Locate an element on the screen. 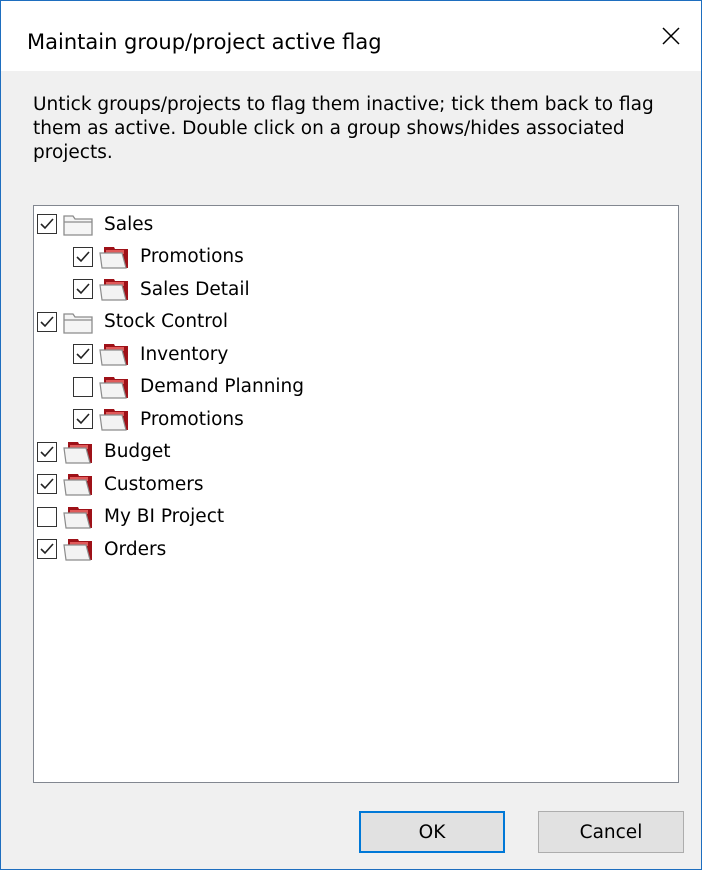 The width and height of the screenshot is (702, 870). tree-item-label: Inventory is located at coordinates (184, 354).